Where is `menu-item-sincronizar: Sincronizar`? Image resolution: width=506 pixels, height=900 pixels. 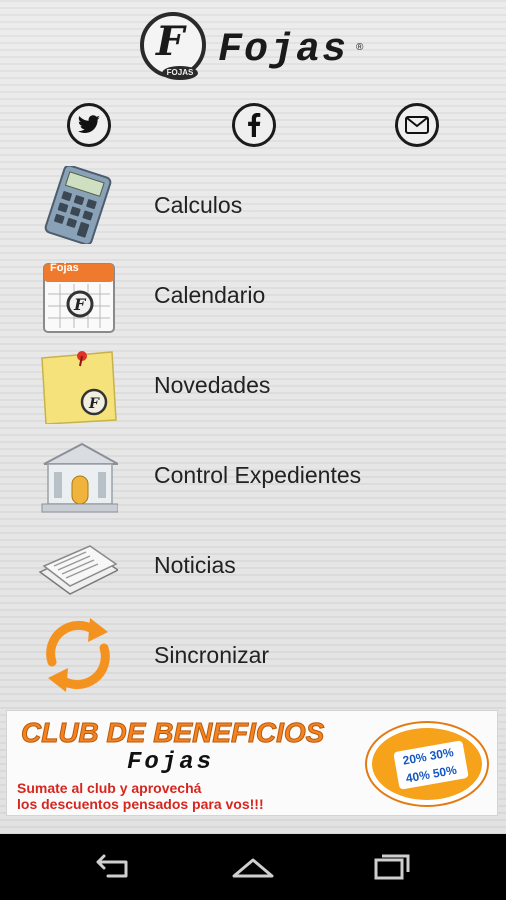 menu-item-sincronizar: Sincronizar is located at coordinates (253, 655).